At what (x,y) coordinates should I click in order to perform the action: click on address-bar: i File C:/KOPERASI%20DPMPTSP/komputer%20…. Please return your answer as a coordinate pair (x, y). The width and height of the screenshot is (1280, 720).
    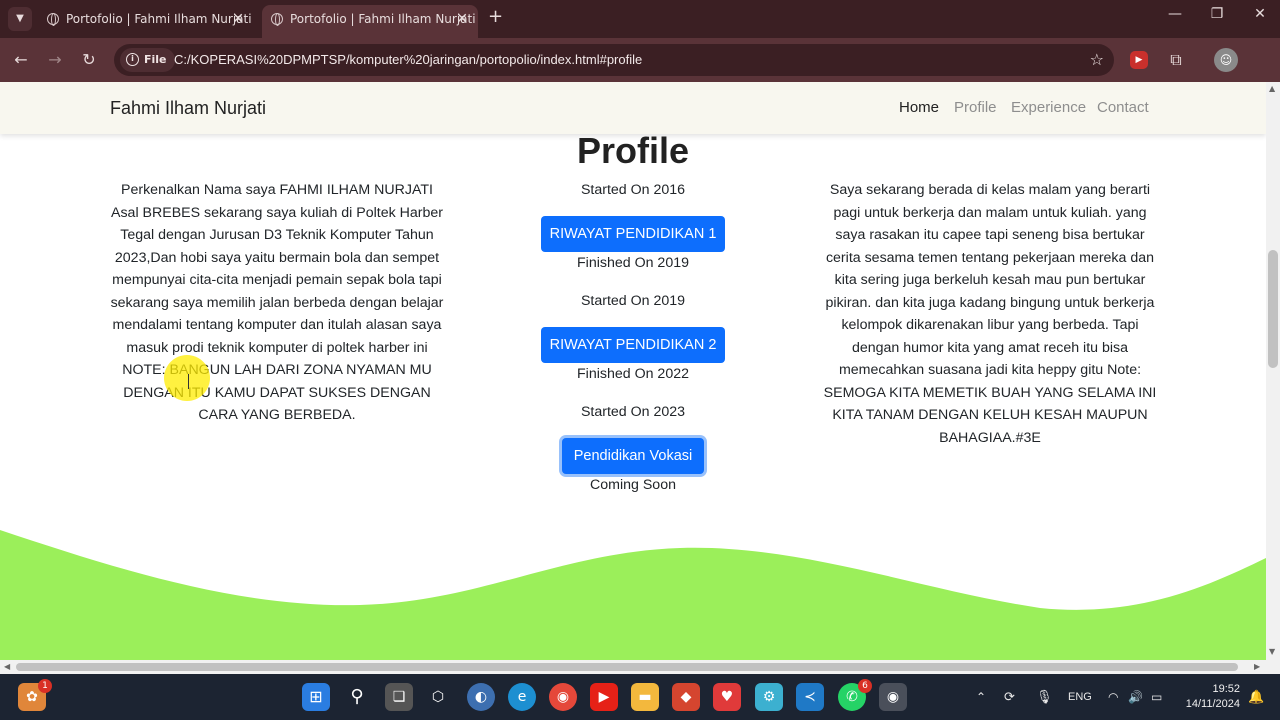
    Looking at the image, I should click on (614, 60).